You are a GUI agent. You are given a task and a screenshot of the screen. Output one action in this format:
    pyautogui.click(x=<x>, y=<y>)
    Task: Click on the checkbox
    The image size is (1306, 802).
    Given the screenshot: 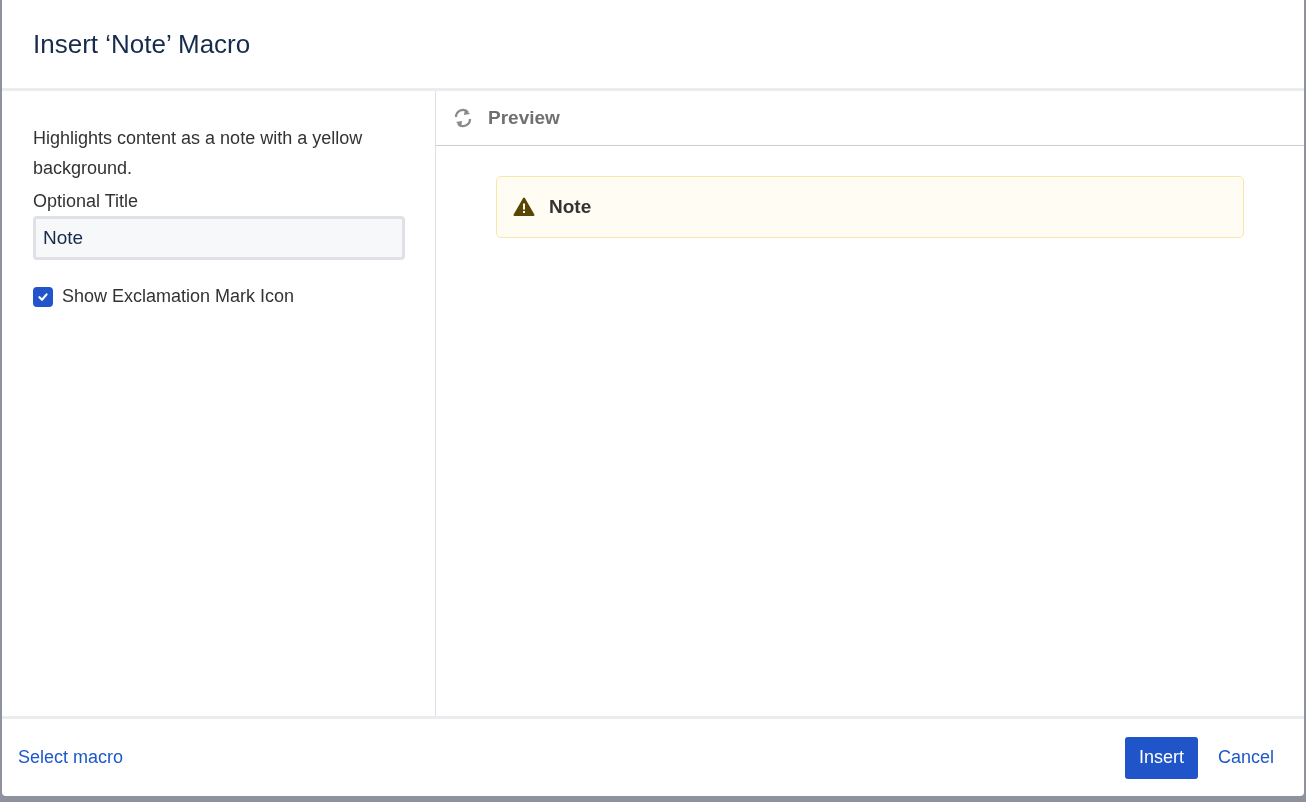 What is the action you would take?
    pyautogui.click(x=43, y=296)
    